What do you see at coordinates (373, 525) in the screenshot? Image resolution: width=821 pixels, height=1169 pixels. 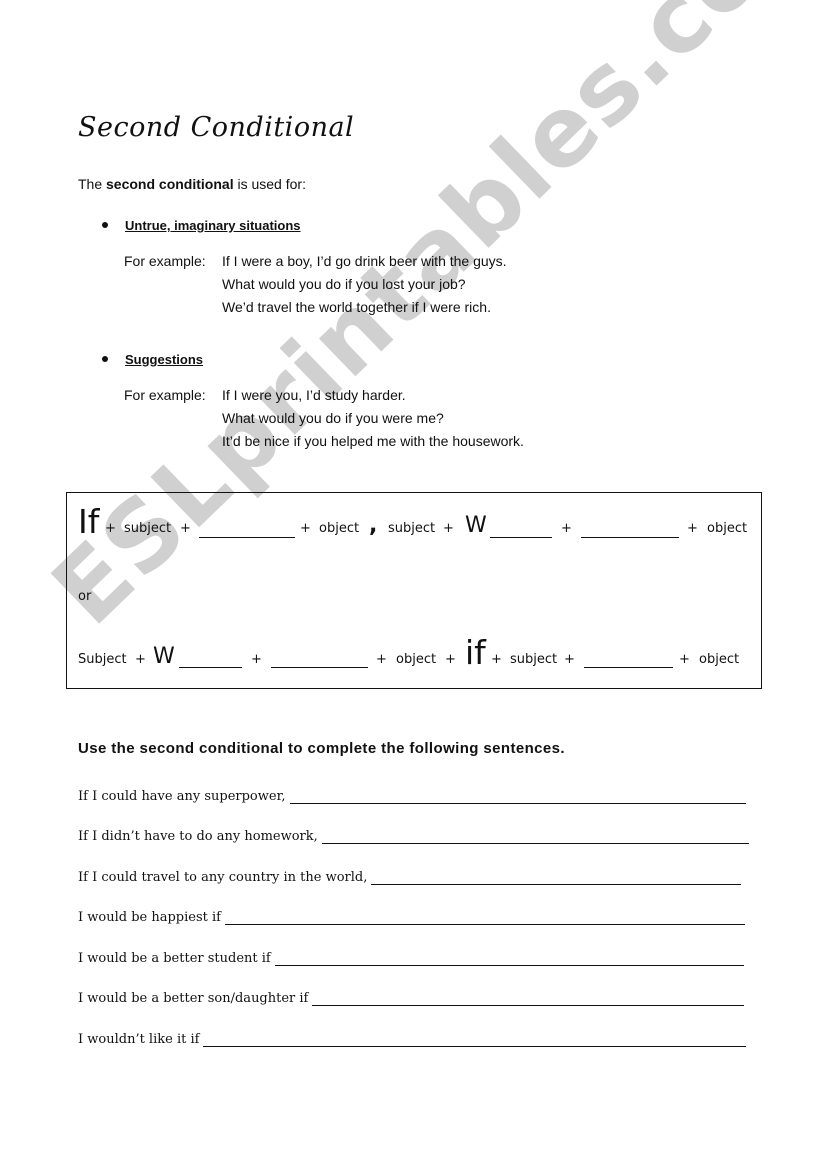 I see `formula-comma: ,` at bounding box center [373, 525].